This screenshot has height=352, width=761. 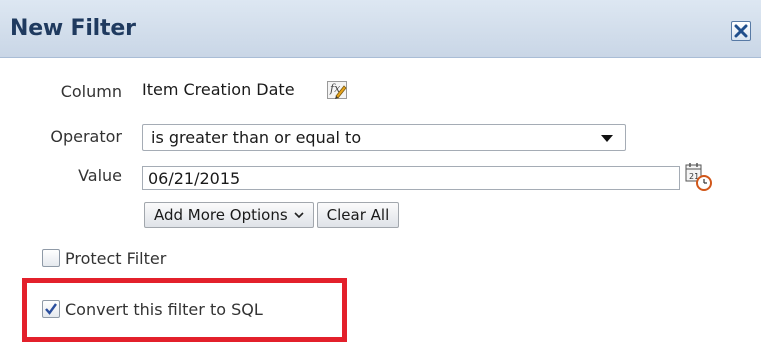 What do you see at coordinates (218, 89) in the screenshot?
I see `column-value: Item Creation Date` at bounding box center [218, 89].